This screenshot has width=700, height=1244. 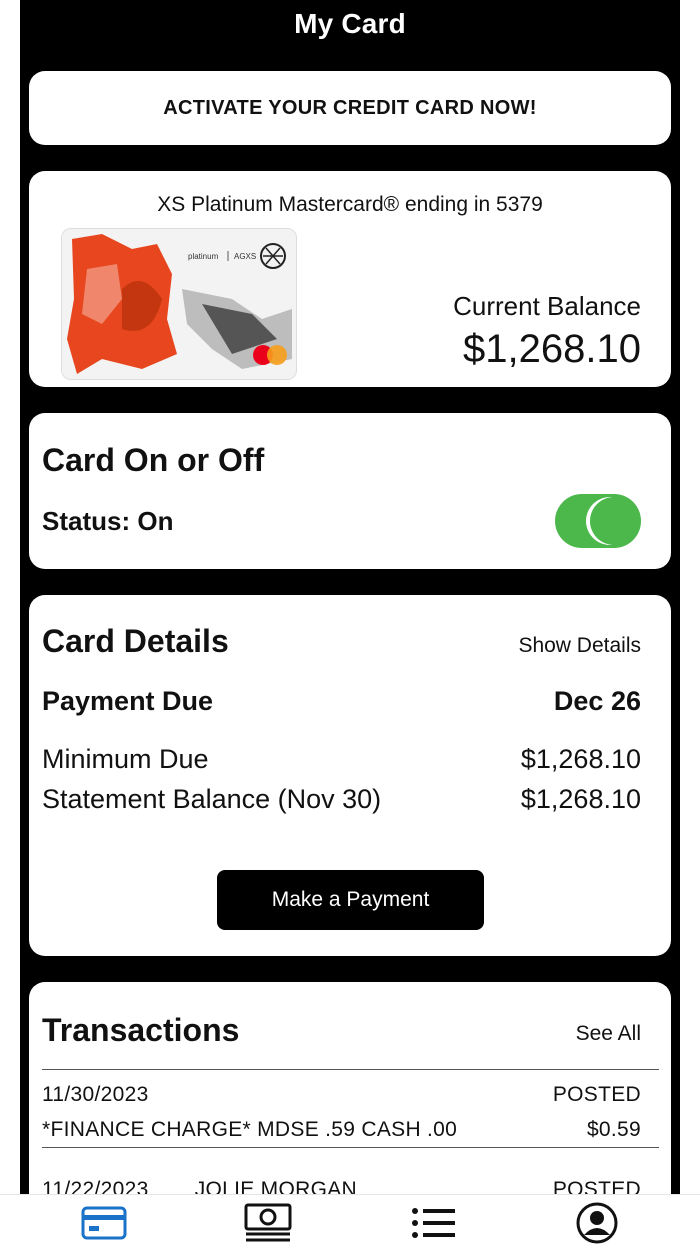 I want to click on transaction-date: 11/22/2023, so click(x=95, y=1186).